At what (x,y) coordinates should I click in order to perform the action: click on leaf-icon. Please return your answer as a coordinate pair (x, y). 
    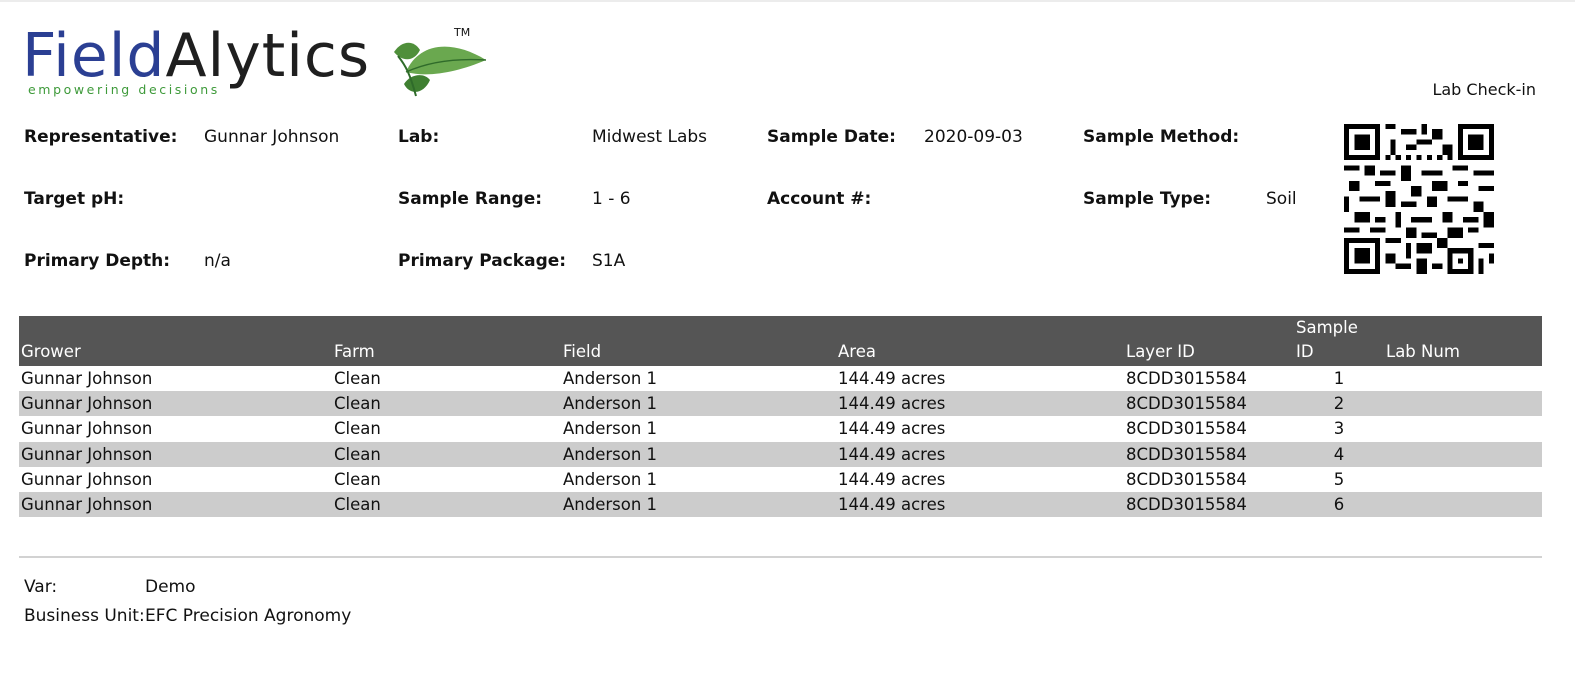
    Looking at the image, I should click on (440, 69).